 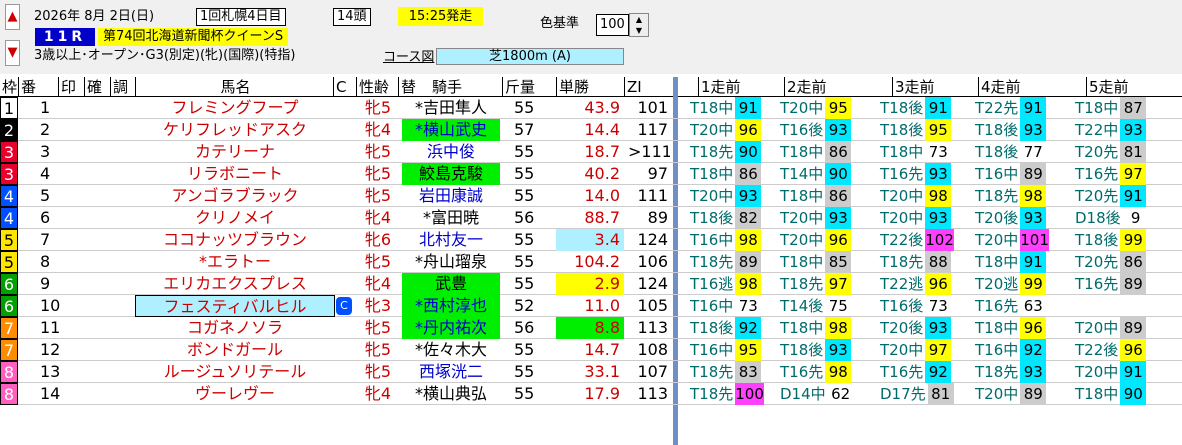 I want to click on past-race-cell: T18後 91, so click(x=916, y=108).